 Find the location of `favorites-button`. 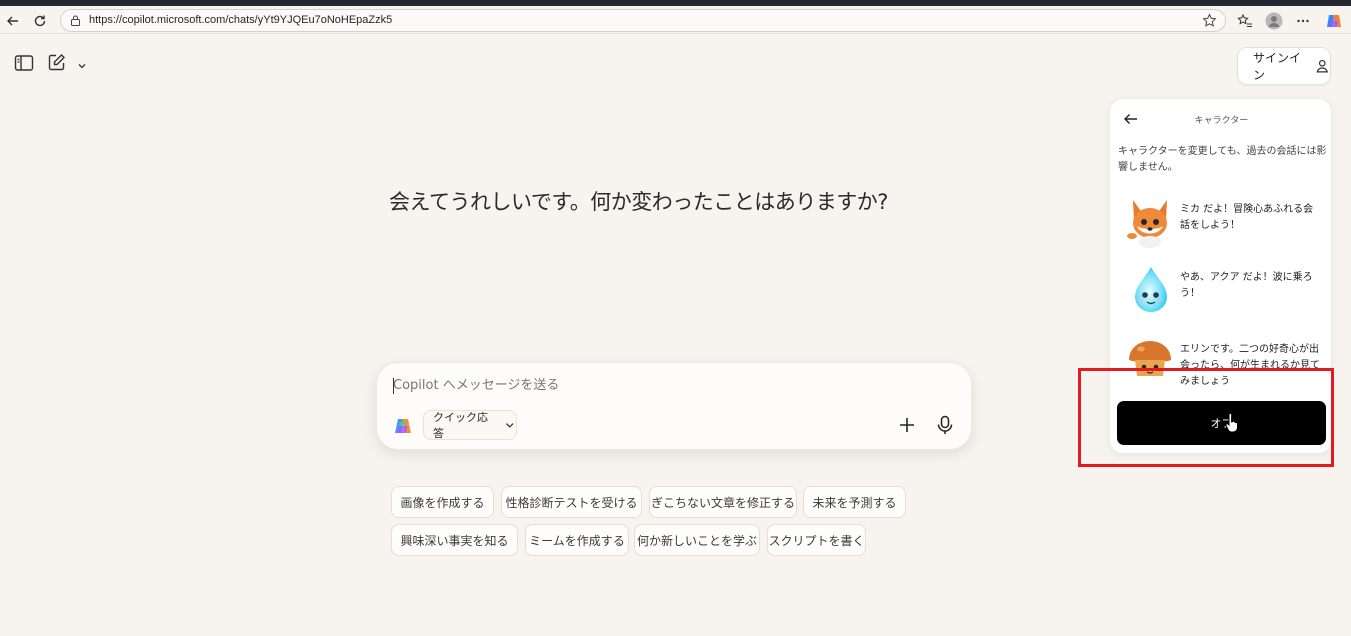

favorites-button is located at coordinates (1245, 21).